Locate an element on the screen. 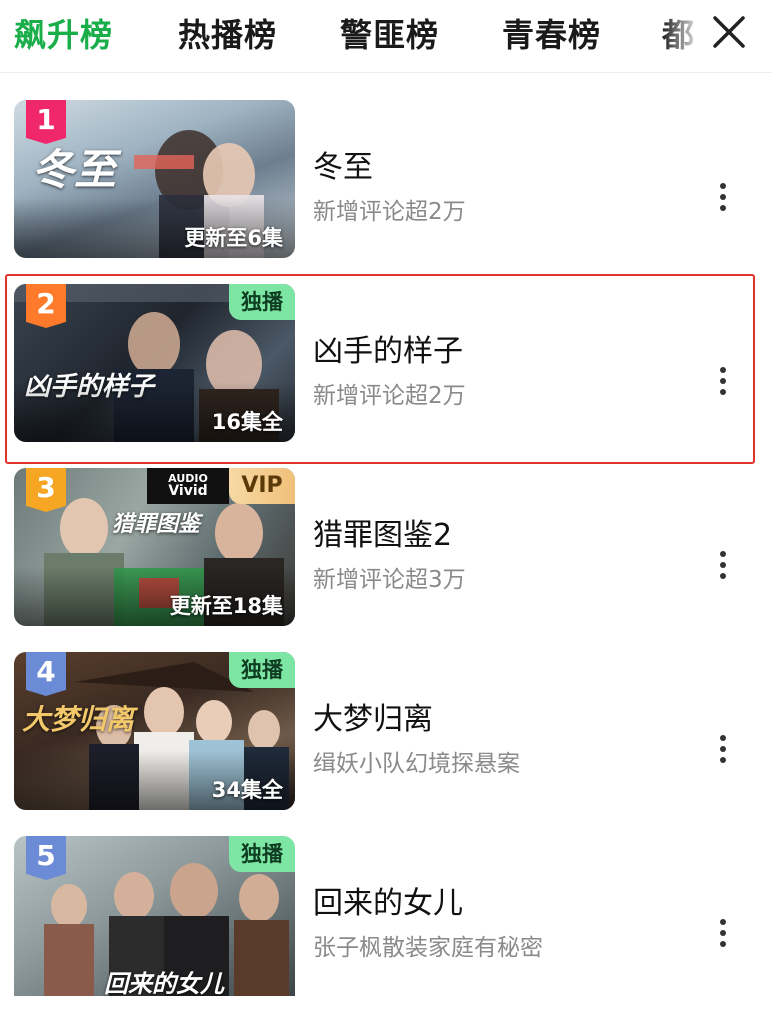 The width and height of the screenshot is (771, 1020). poster-thumbnail: 冬至 1 更新至6集 is located at coordinates (154, 179).